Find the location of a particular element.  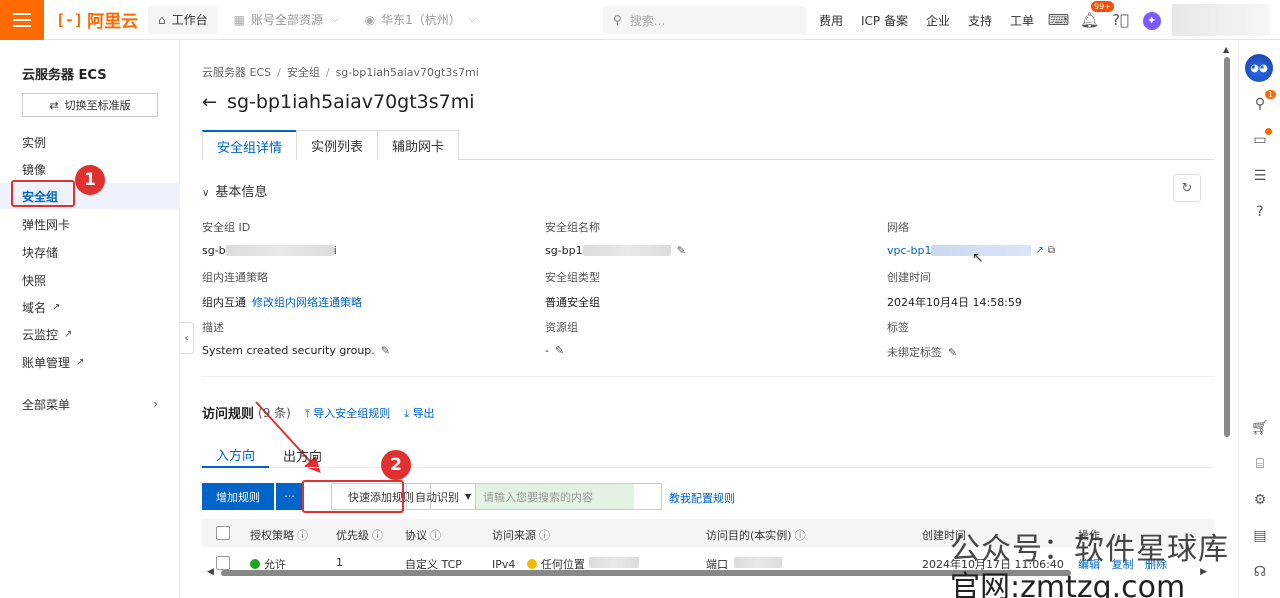

sidebar-item-instances: 实例 is located at coordinates (90, 142).